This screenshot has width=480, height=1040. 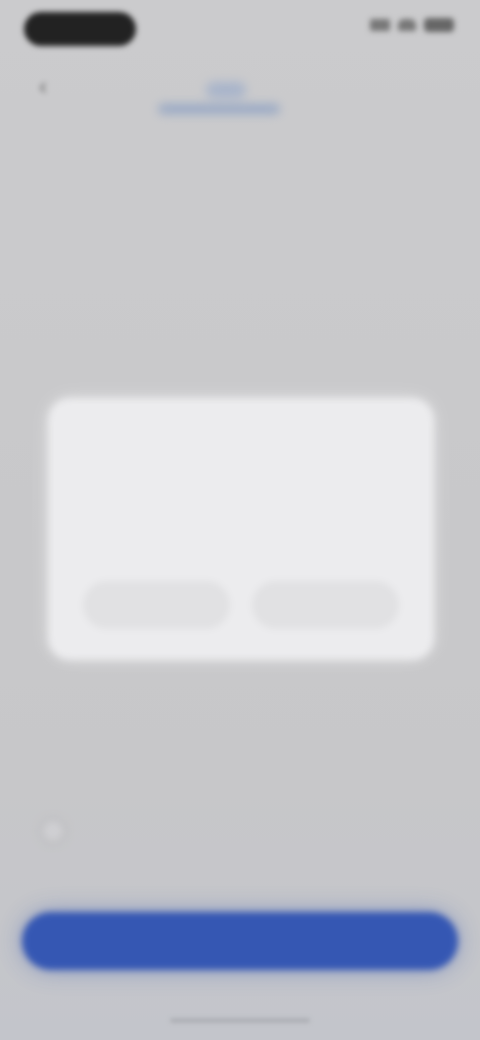 I want to click on logo-mark, so click(x=226, y=90).